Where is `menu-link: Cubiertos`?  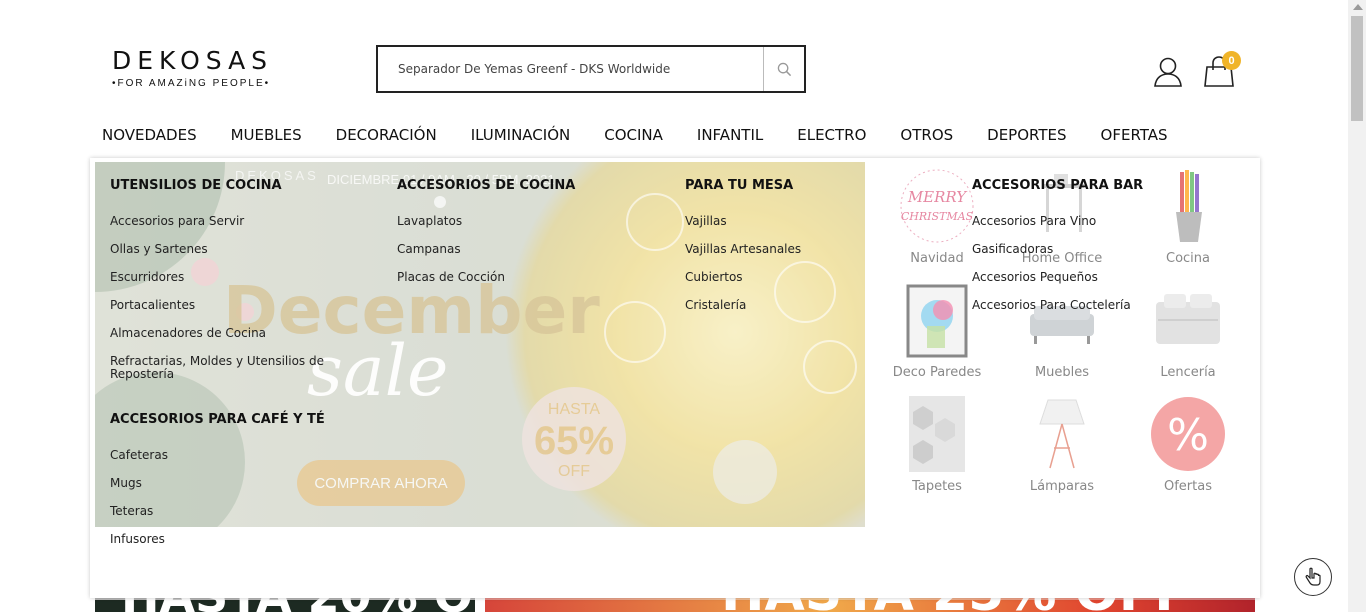
menu-link: Cubiertos is located at coordinates (743, 277).